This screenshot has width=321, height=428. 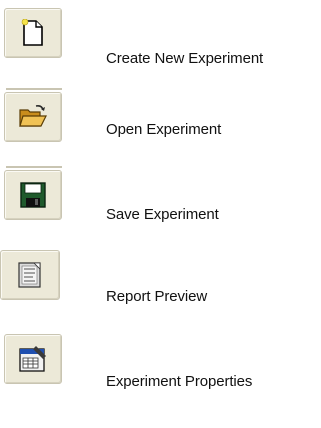 What do you see at coordinates (162, 214) in the screenshot?
I see `save-experiment-label: Save Experiment` at bounding box center [162, 214].